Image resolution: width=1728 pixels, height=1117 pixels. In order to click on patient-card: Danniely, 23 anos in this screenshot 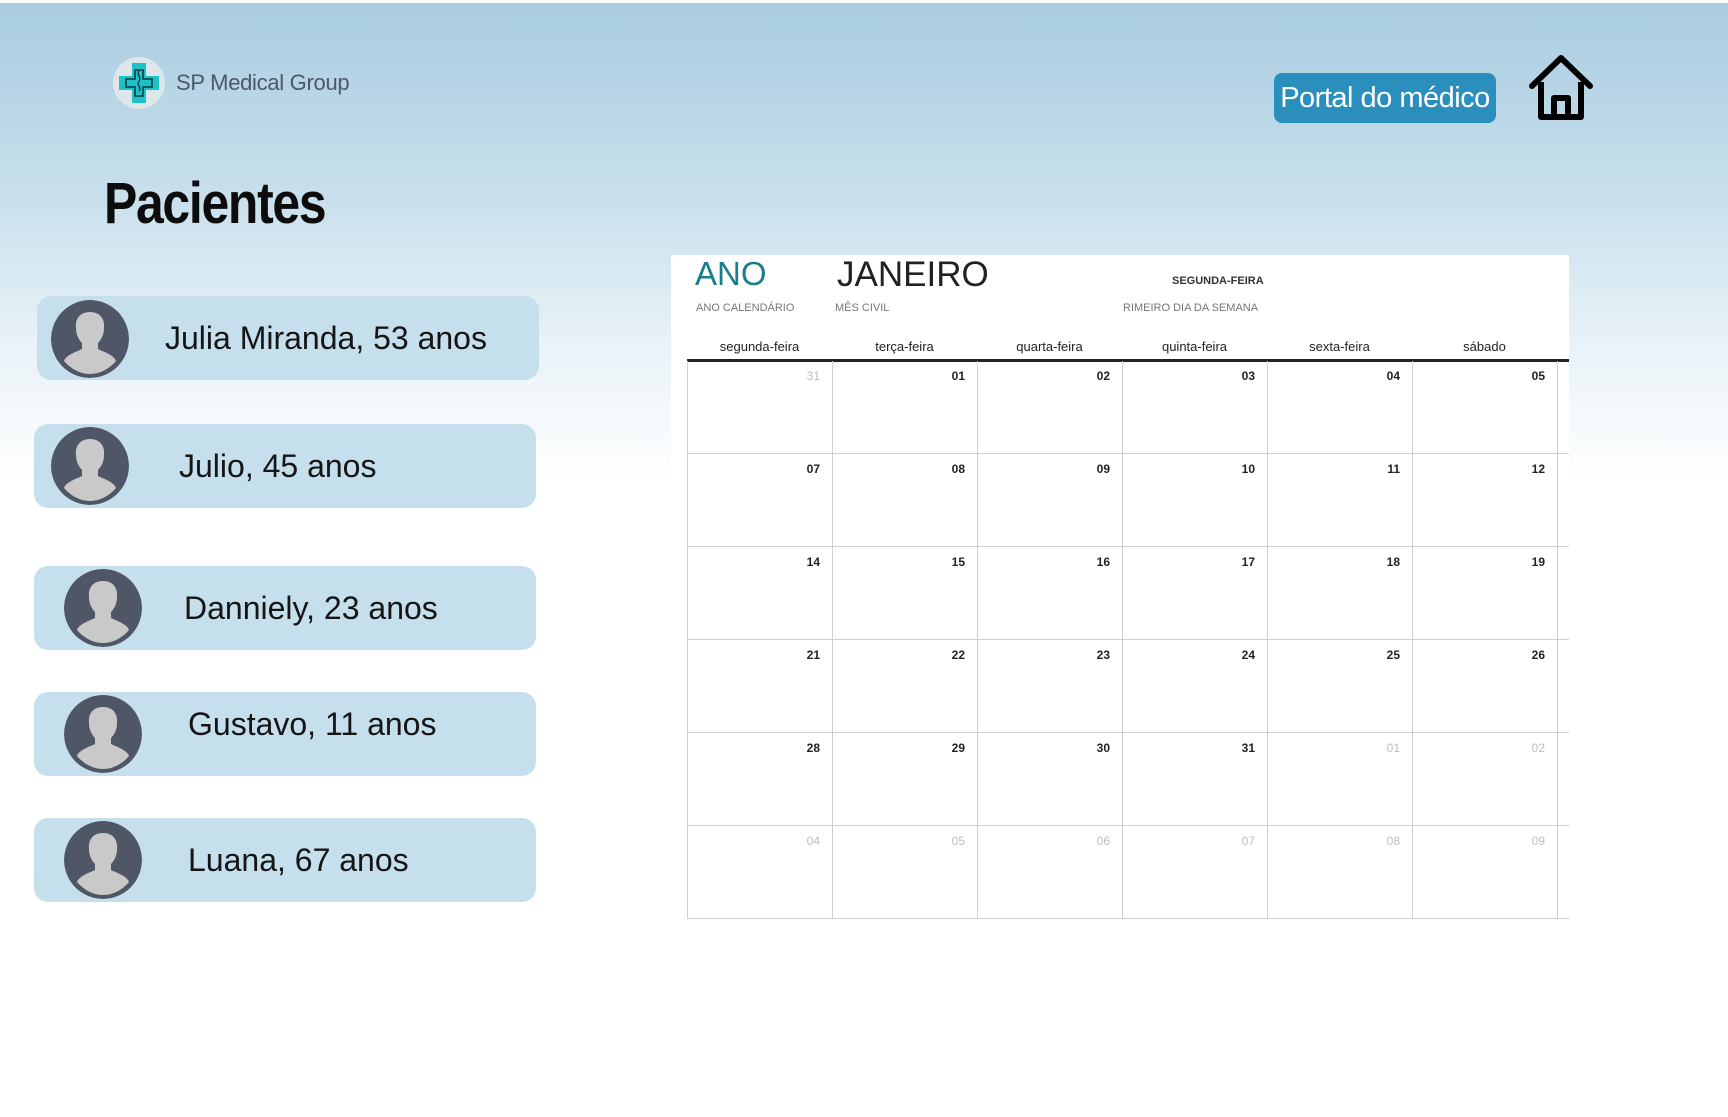, I will do `click(285, 608)`.